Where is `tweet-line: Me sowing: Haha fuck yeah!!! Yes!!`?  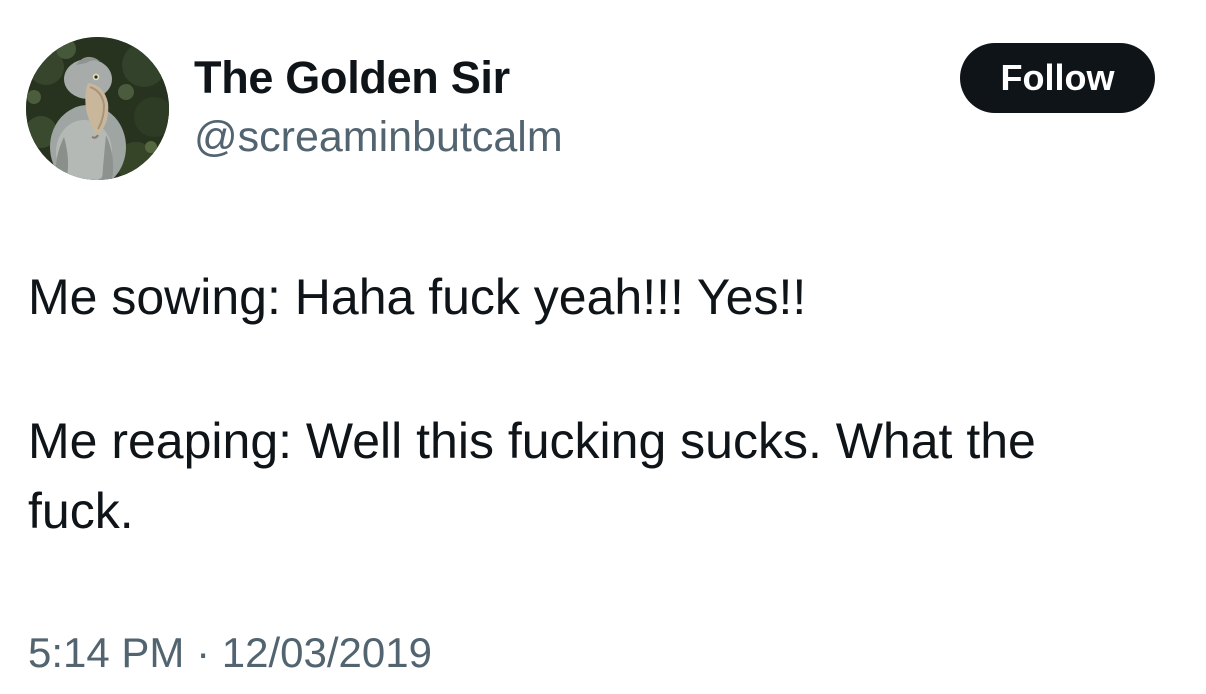
tweet-line: Me sowing: Haha fuck yeah!!! Yes!! is located at coordinates (417, 297).